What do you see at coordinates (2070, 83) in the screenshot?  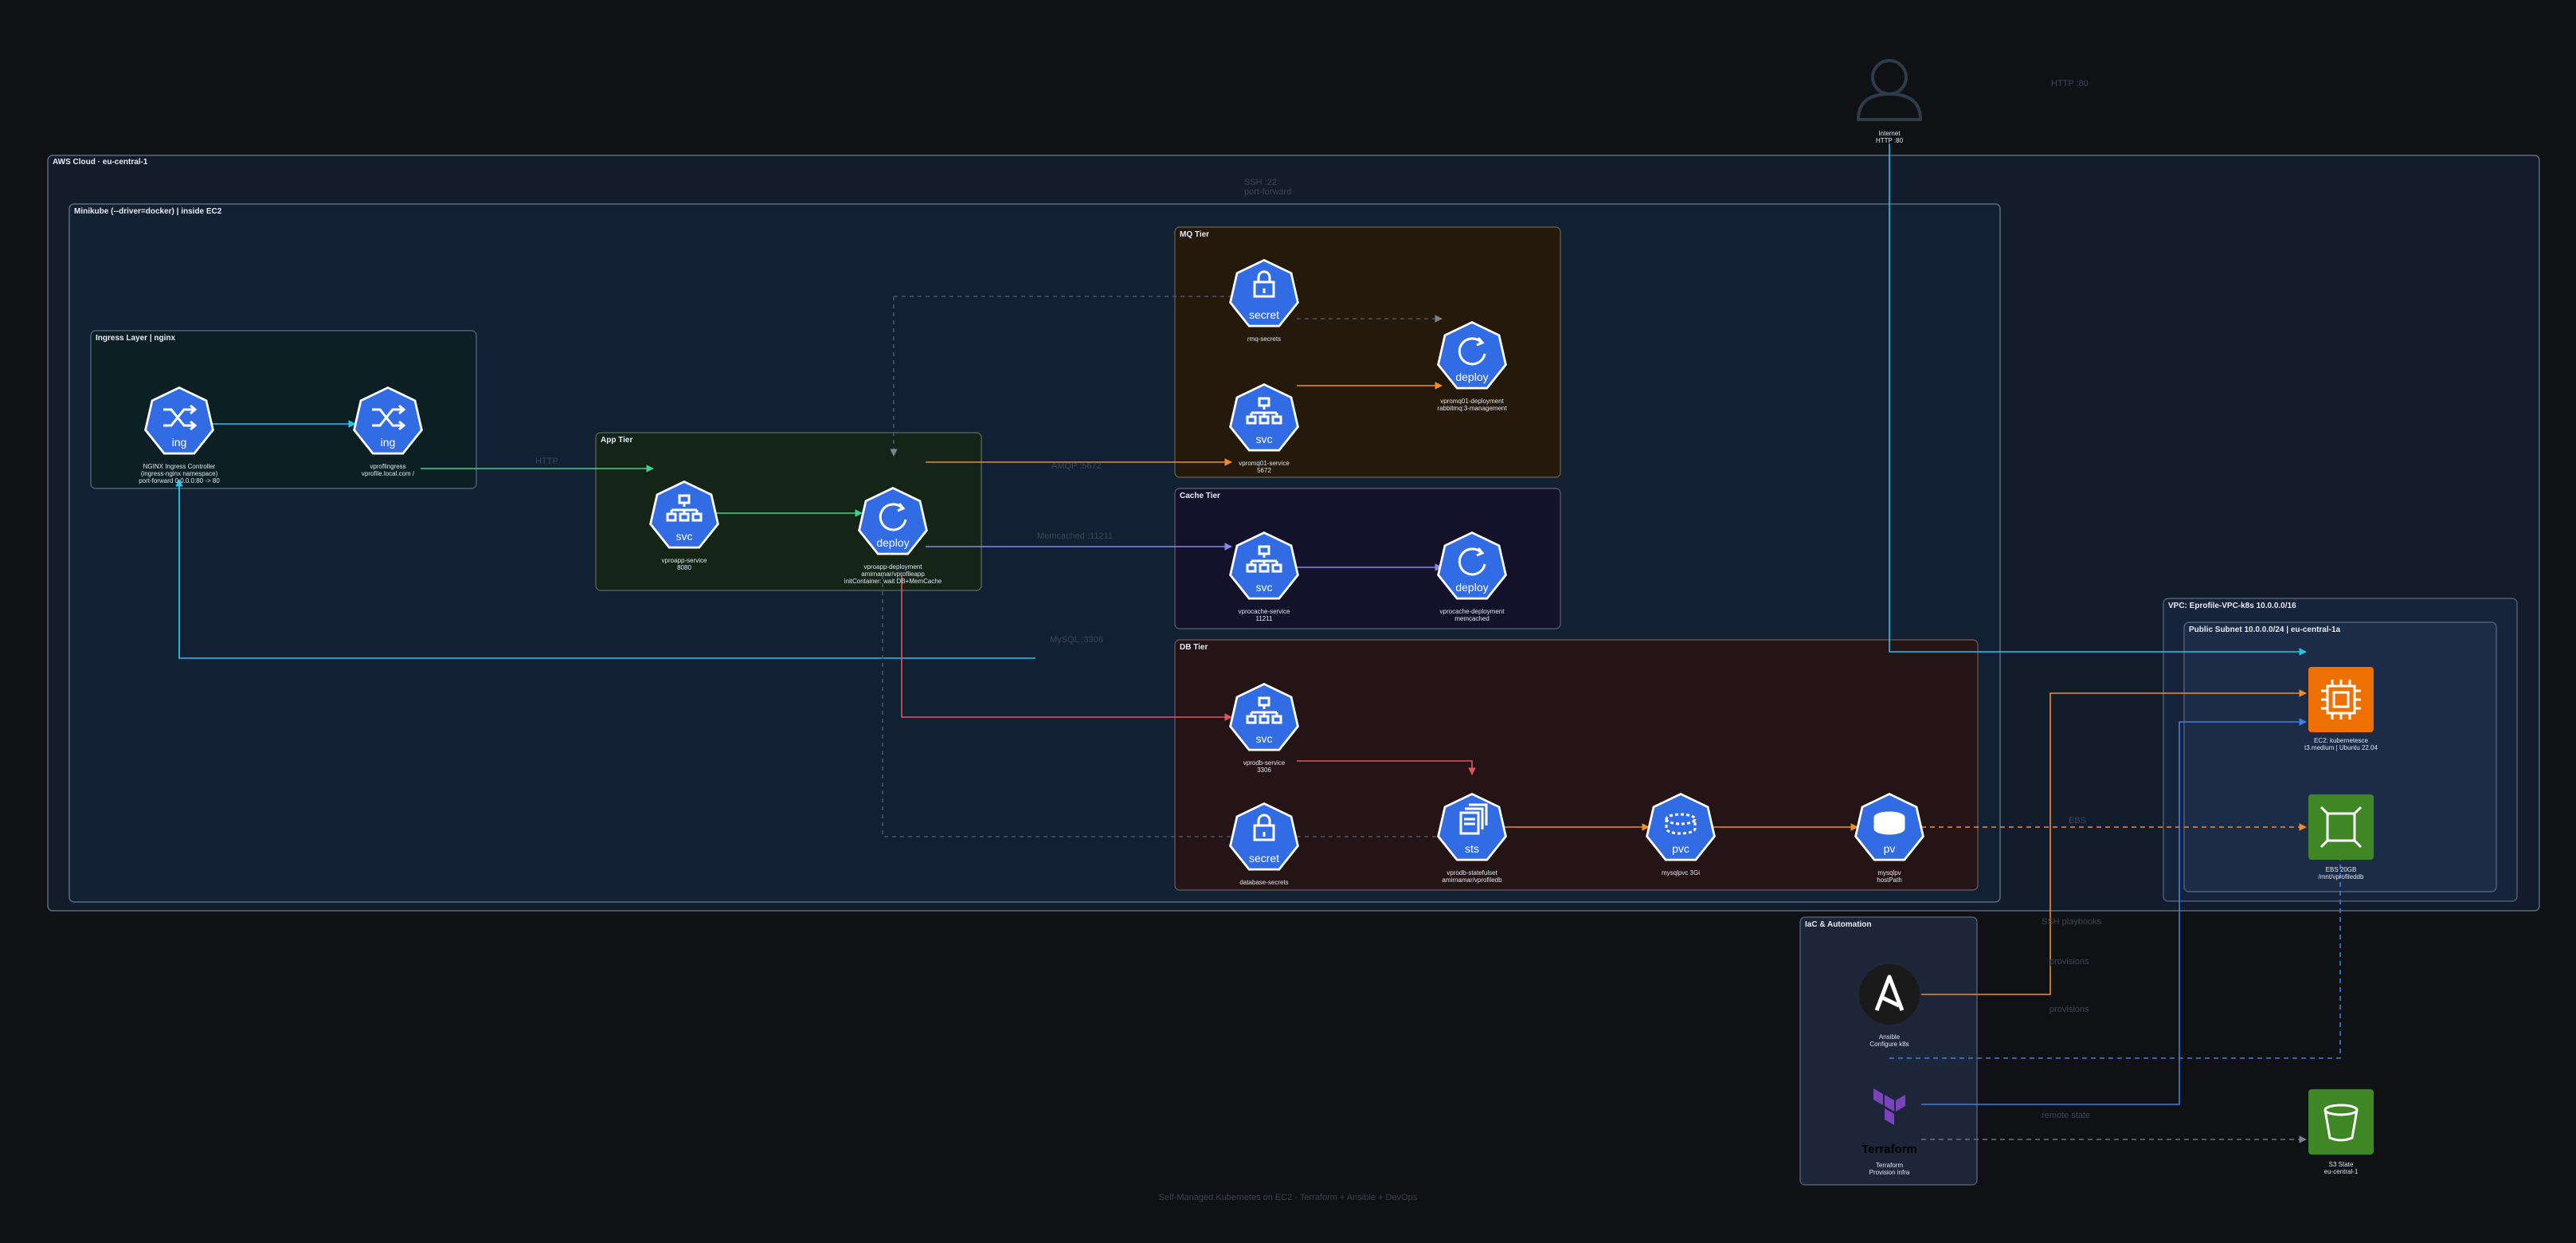 I see `edge-label-internet: HTTP :80` at bounding box center [2070, 83].